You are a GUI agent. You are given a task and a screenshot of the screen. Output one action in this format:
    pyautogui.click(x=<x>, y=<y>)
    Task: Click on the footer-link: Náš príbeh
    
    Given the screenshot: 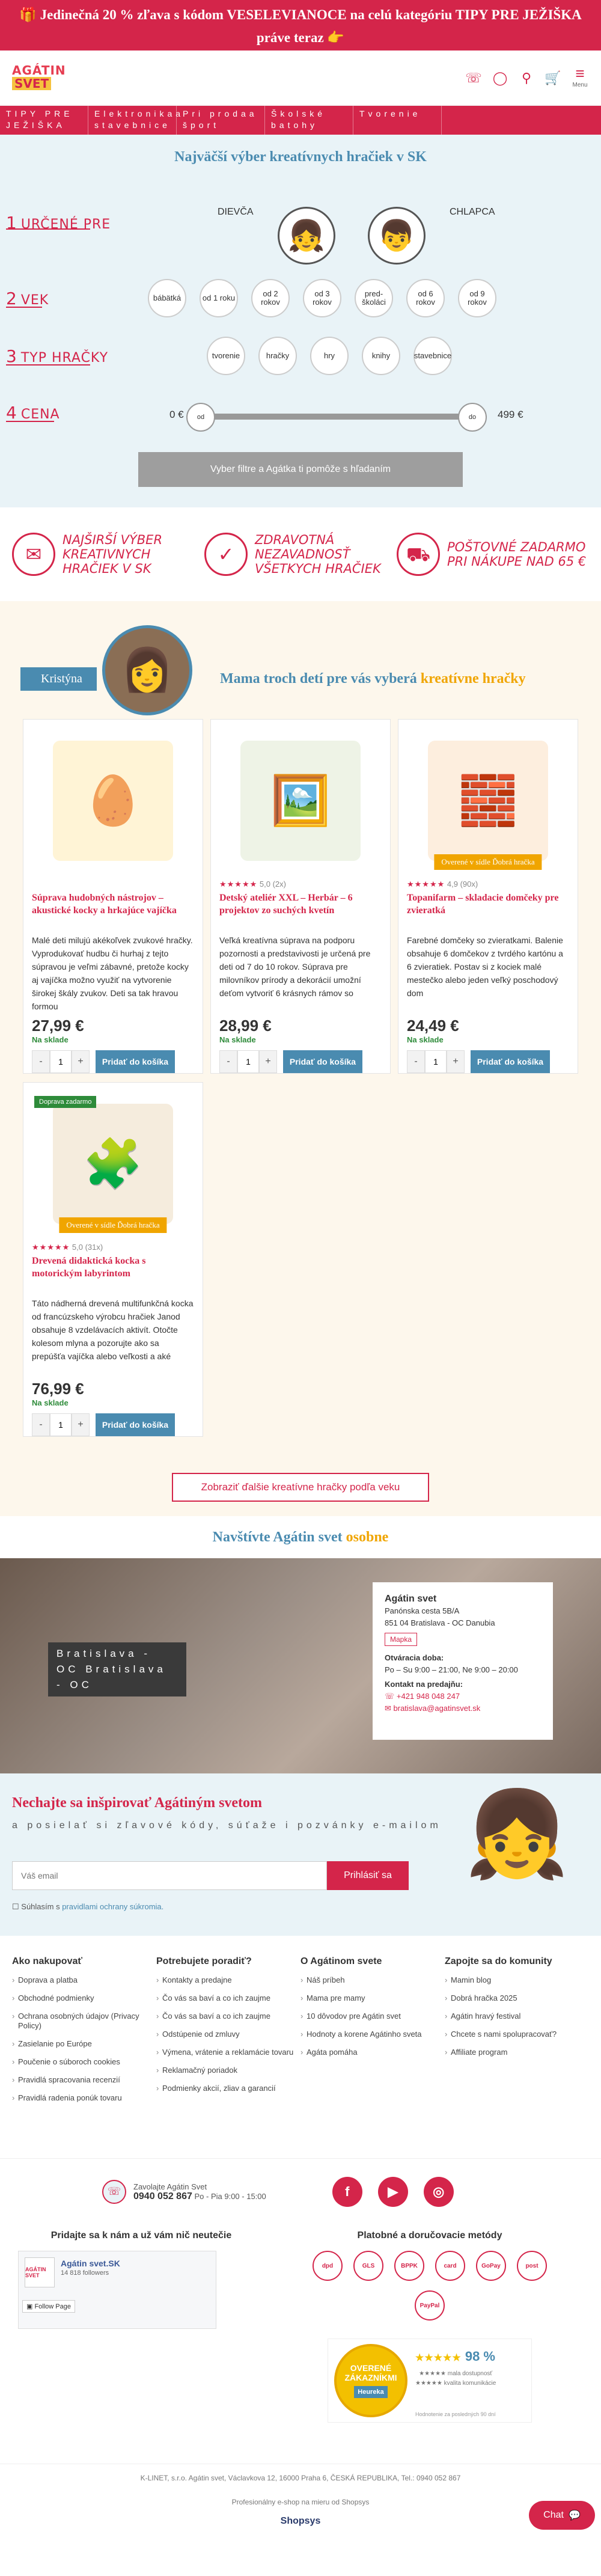 What is the action you would take?
    pyautogui.click(x=372, y=1980)
    